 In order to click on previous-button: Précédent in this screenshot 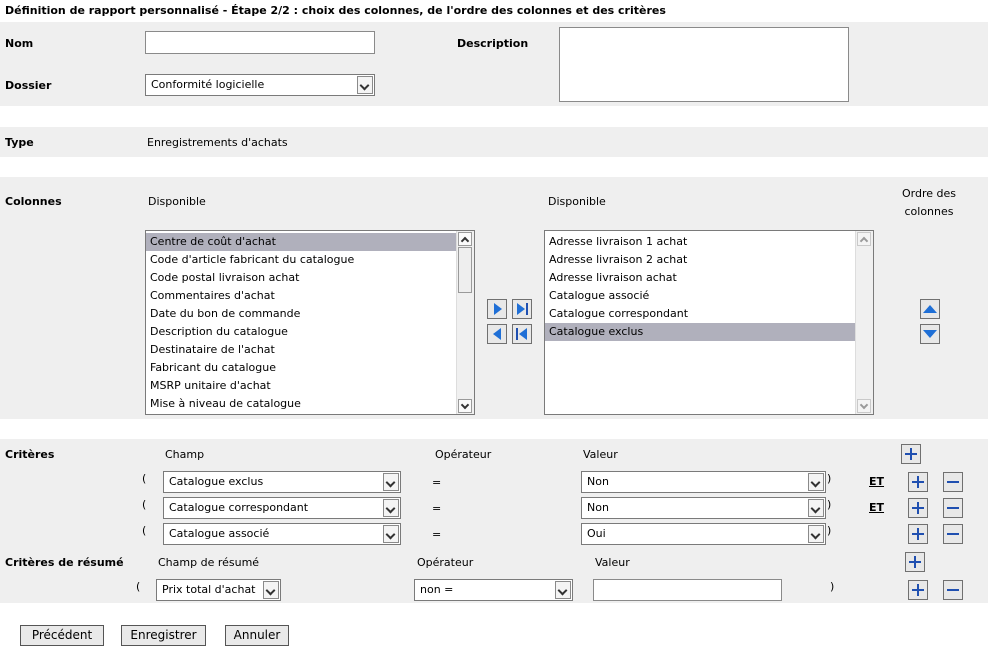, I will do `click(62, 635)`.